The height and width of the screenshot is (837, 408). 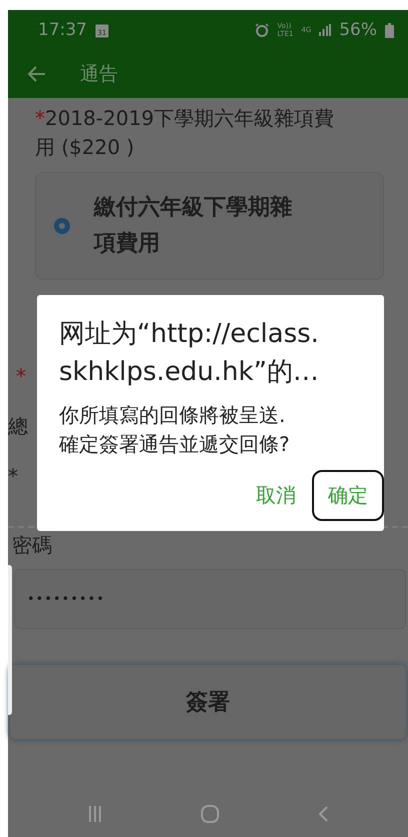 I want to click on battery-icon, so click(x=389, y=30).